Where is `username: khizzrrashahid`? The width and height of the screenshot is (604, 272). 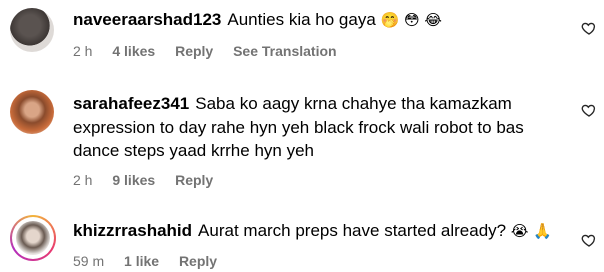
username: khizzrrashahid is located at coordinates (132, 230).